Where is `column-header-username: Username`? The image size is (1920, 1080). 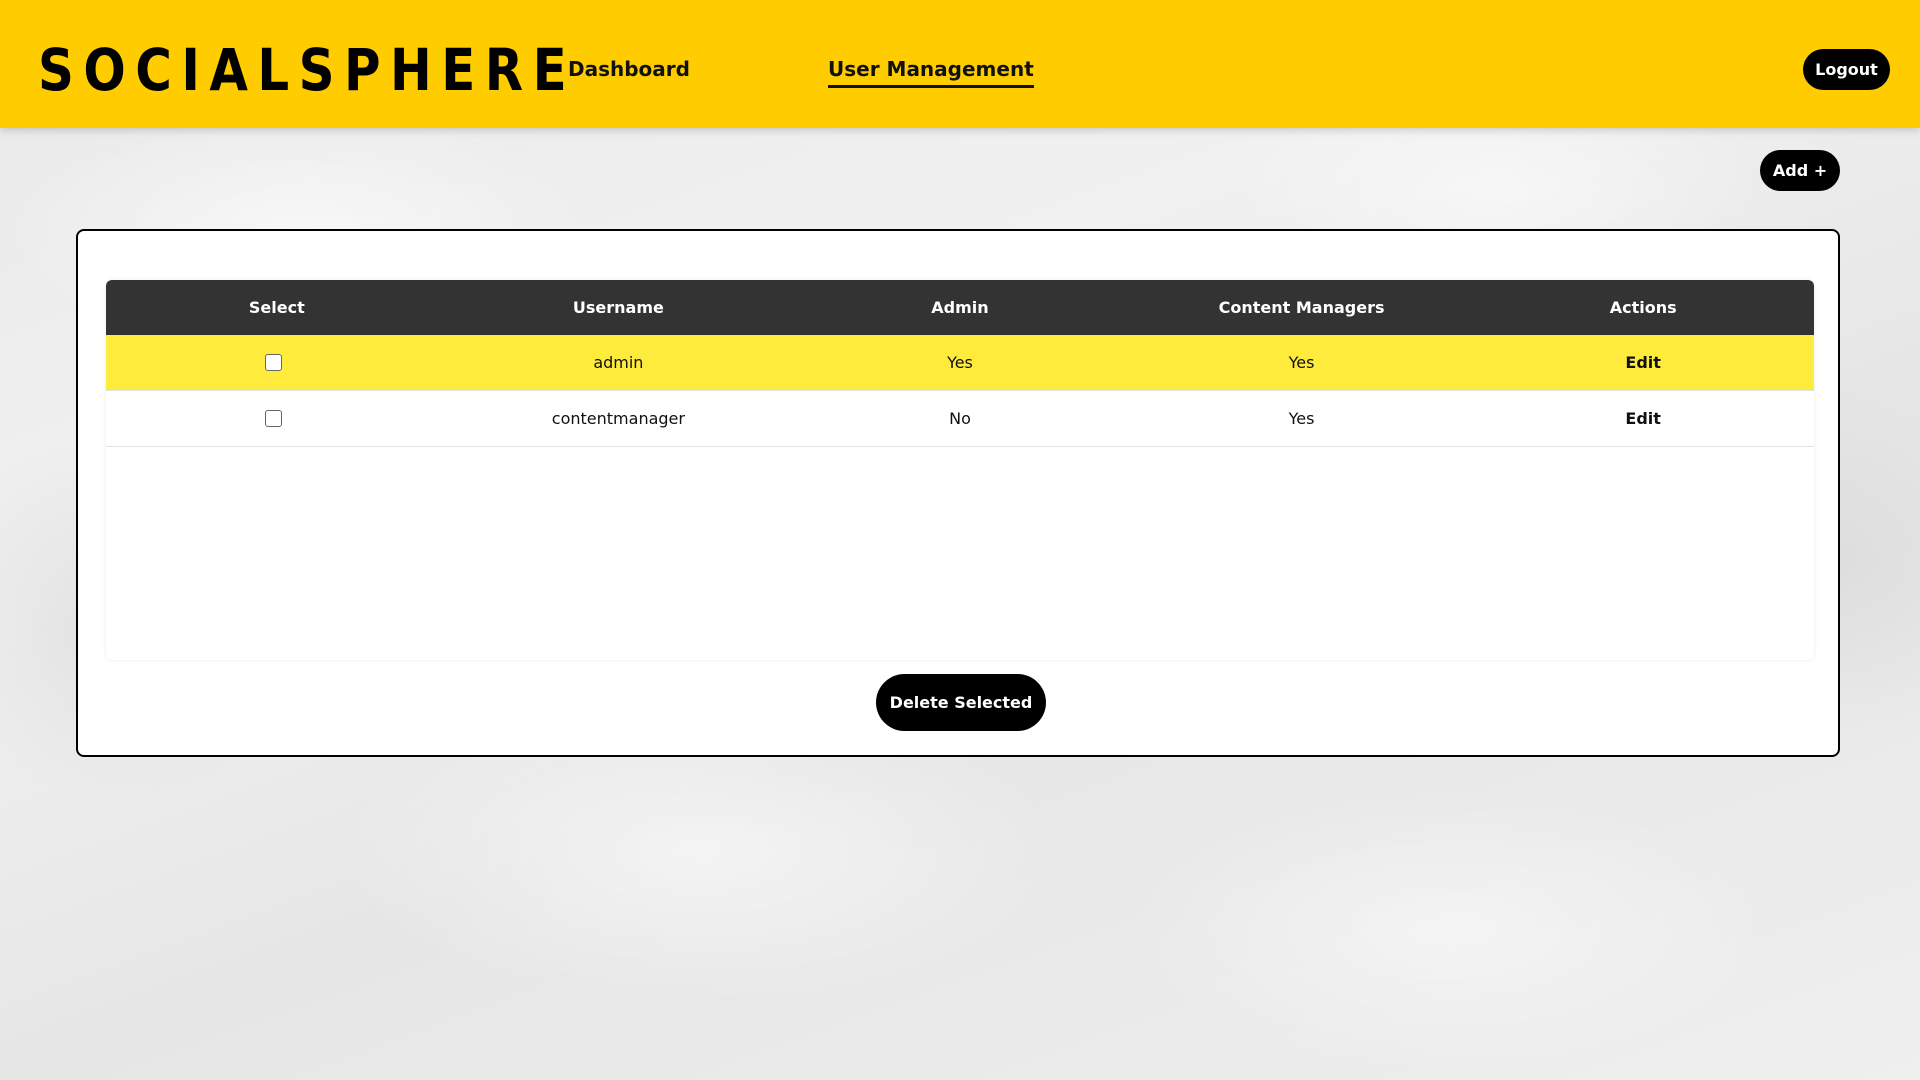
column-header-username: Username is located at coordinates (618, 307).